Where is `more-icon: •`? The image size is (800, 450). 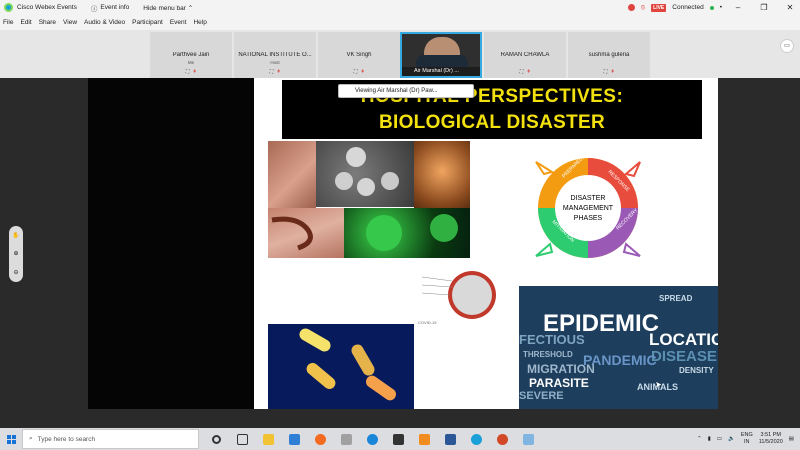 more-icon: • is located at coordinates (721, 7).